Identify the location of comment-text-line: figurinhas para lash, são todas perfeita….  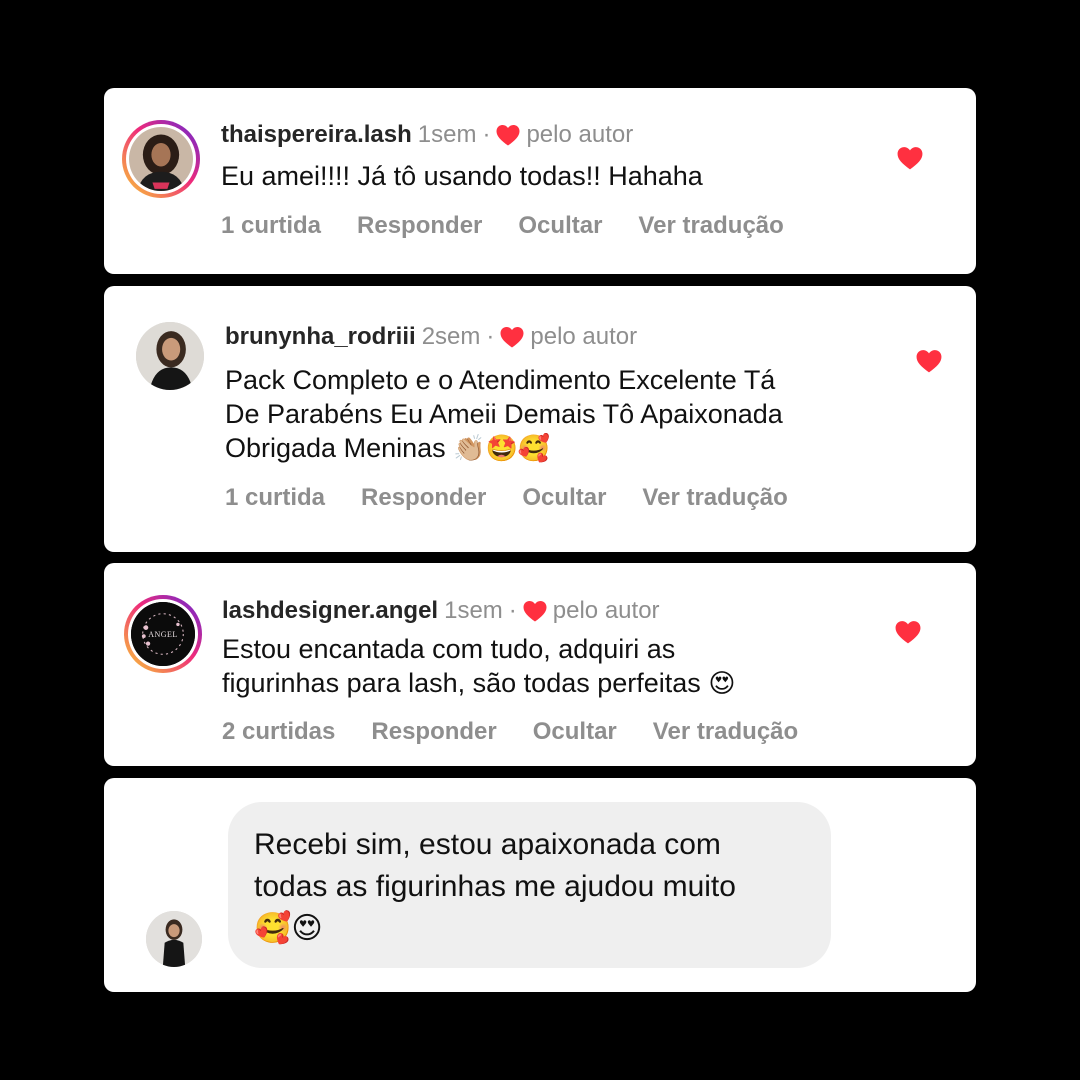
(479, 683).